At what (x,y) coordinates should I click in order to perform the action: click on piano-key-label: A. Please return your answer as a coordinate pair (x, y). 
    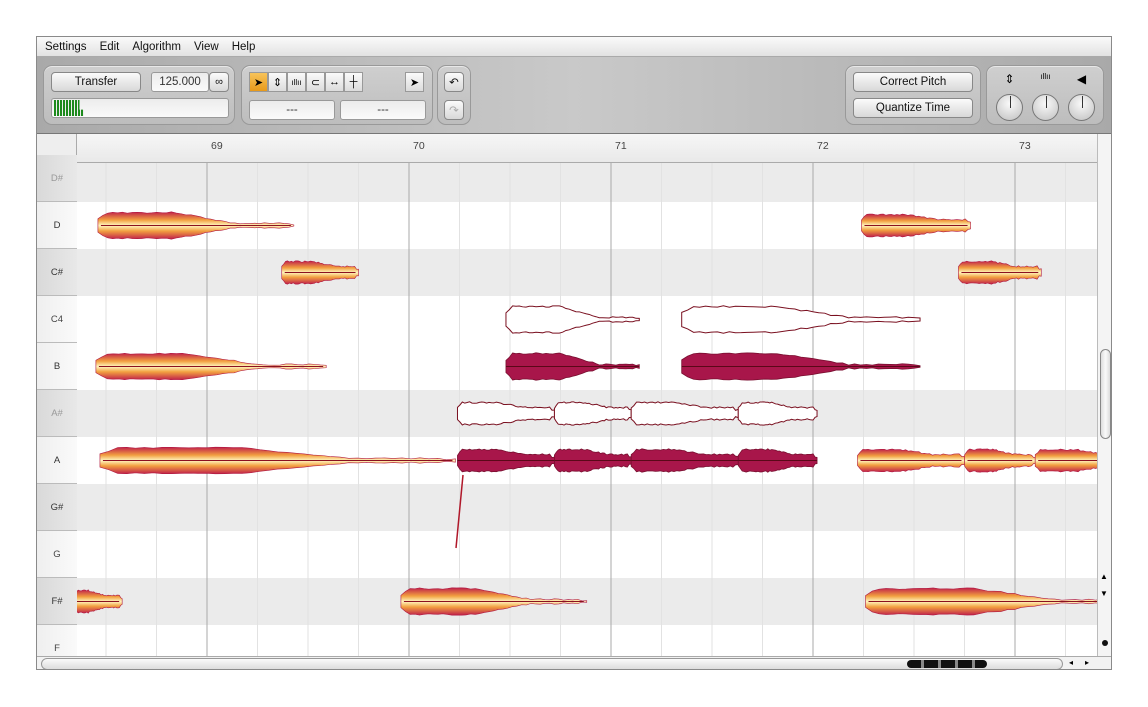
    Looking at the image, I should click on (57, 460).